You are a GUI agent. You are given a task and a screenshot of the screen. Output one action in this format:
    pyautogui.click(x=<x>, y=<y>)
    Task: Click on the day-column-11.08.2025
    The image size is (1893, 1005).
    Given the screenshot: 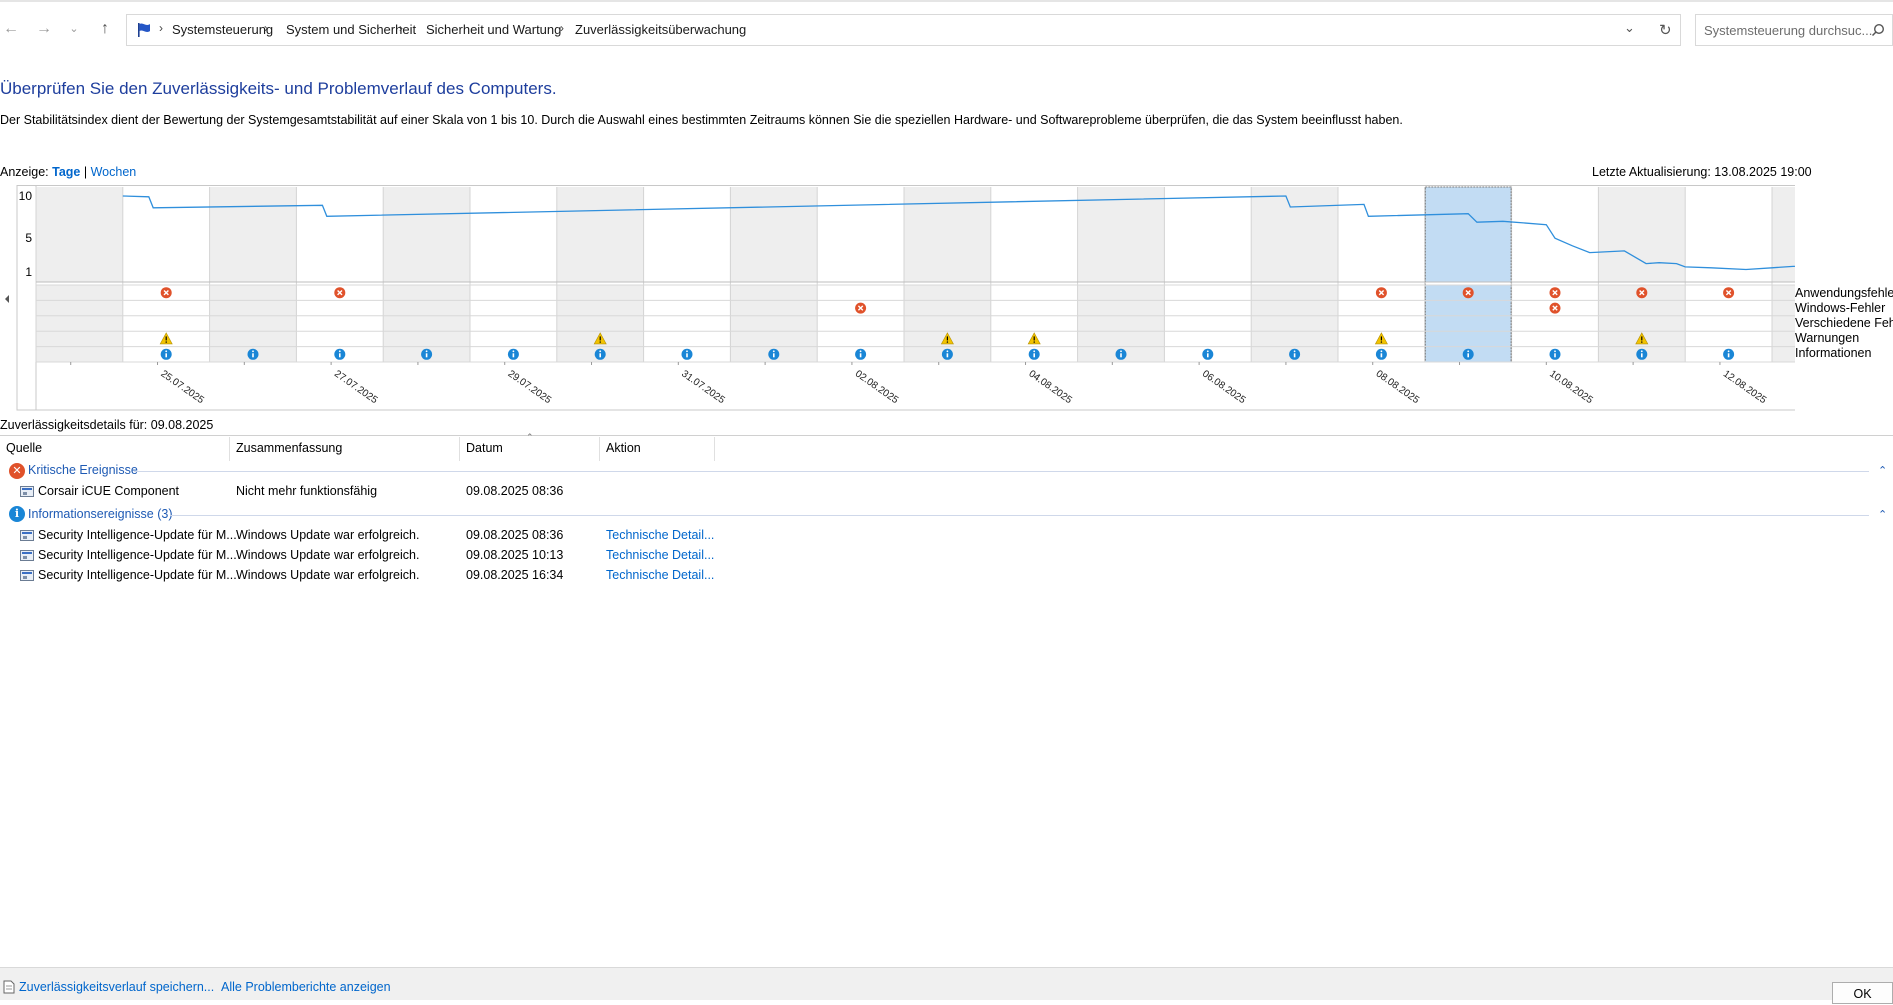 What is the action you would take?
    pyautogui.click(x=1642, y=234)
    